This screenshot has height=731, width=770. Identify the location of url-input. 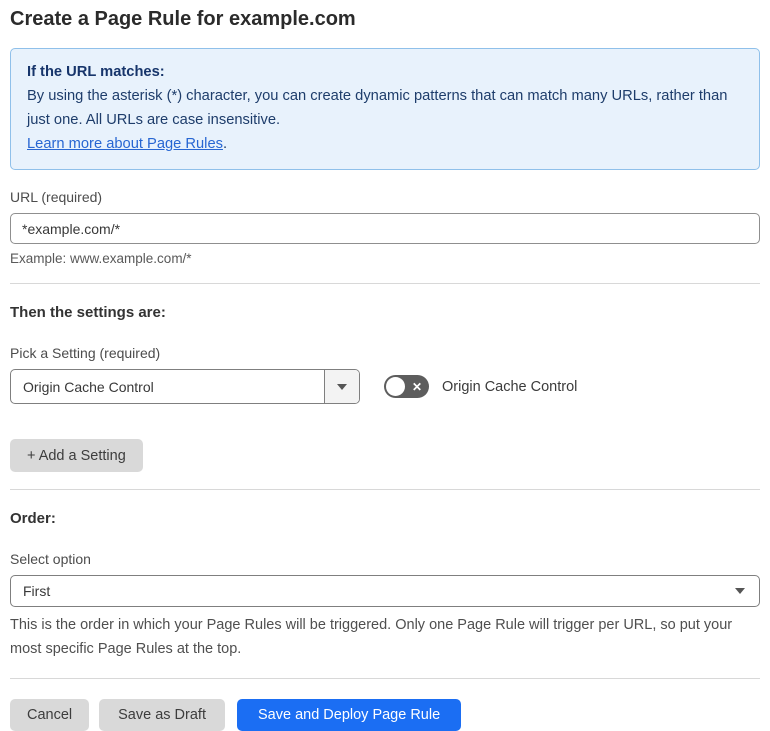
(385, 228).